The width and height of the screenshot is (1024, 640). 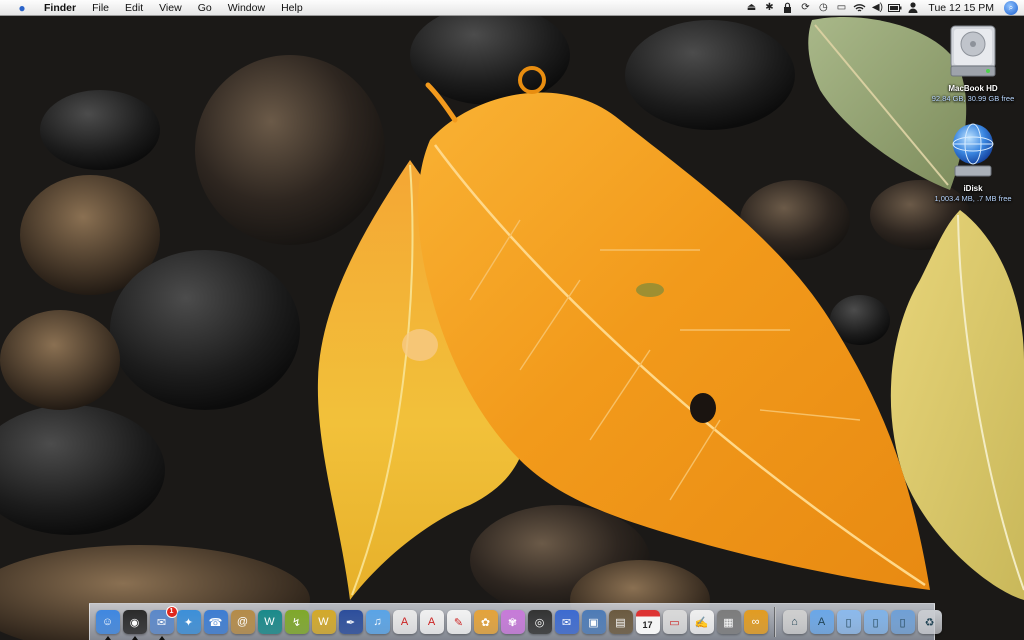 What do you see at coordinates (913, 8) in the screenshot?
I see `user-icon` at bounding box center [913, 8].